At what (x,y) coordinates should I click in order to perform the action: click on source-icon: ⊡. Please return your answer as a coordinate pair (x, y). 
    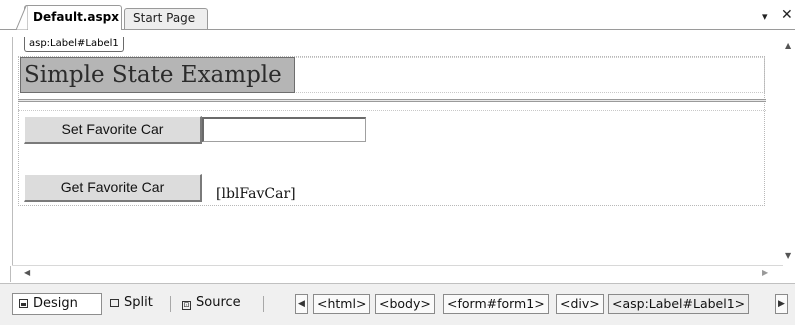
    Looking at the image, I should click on (186, 305).